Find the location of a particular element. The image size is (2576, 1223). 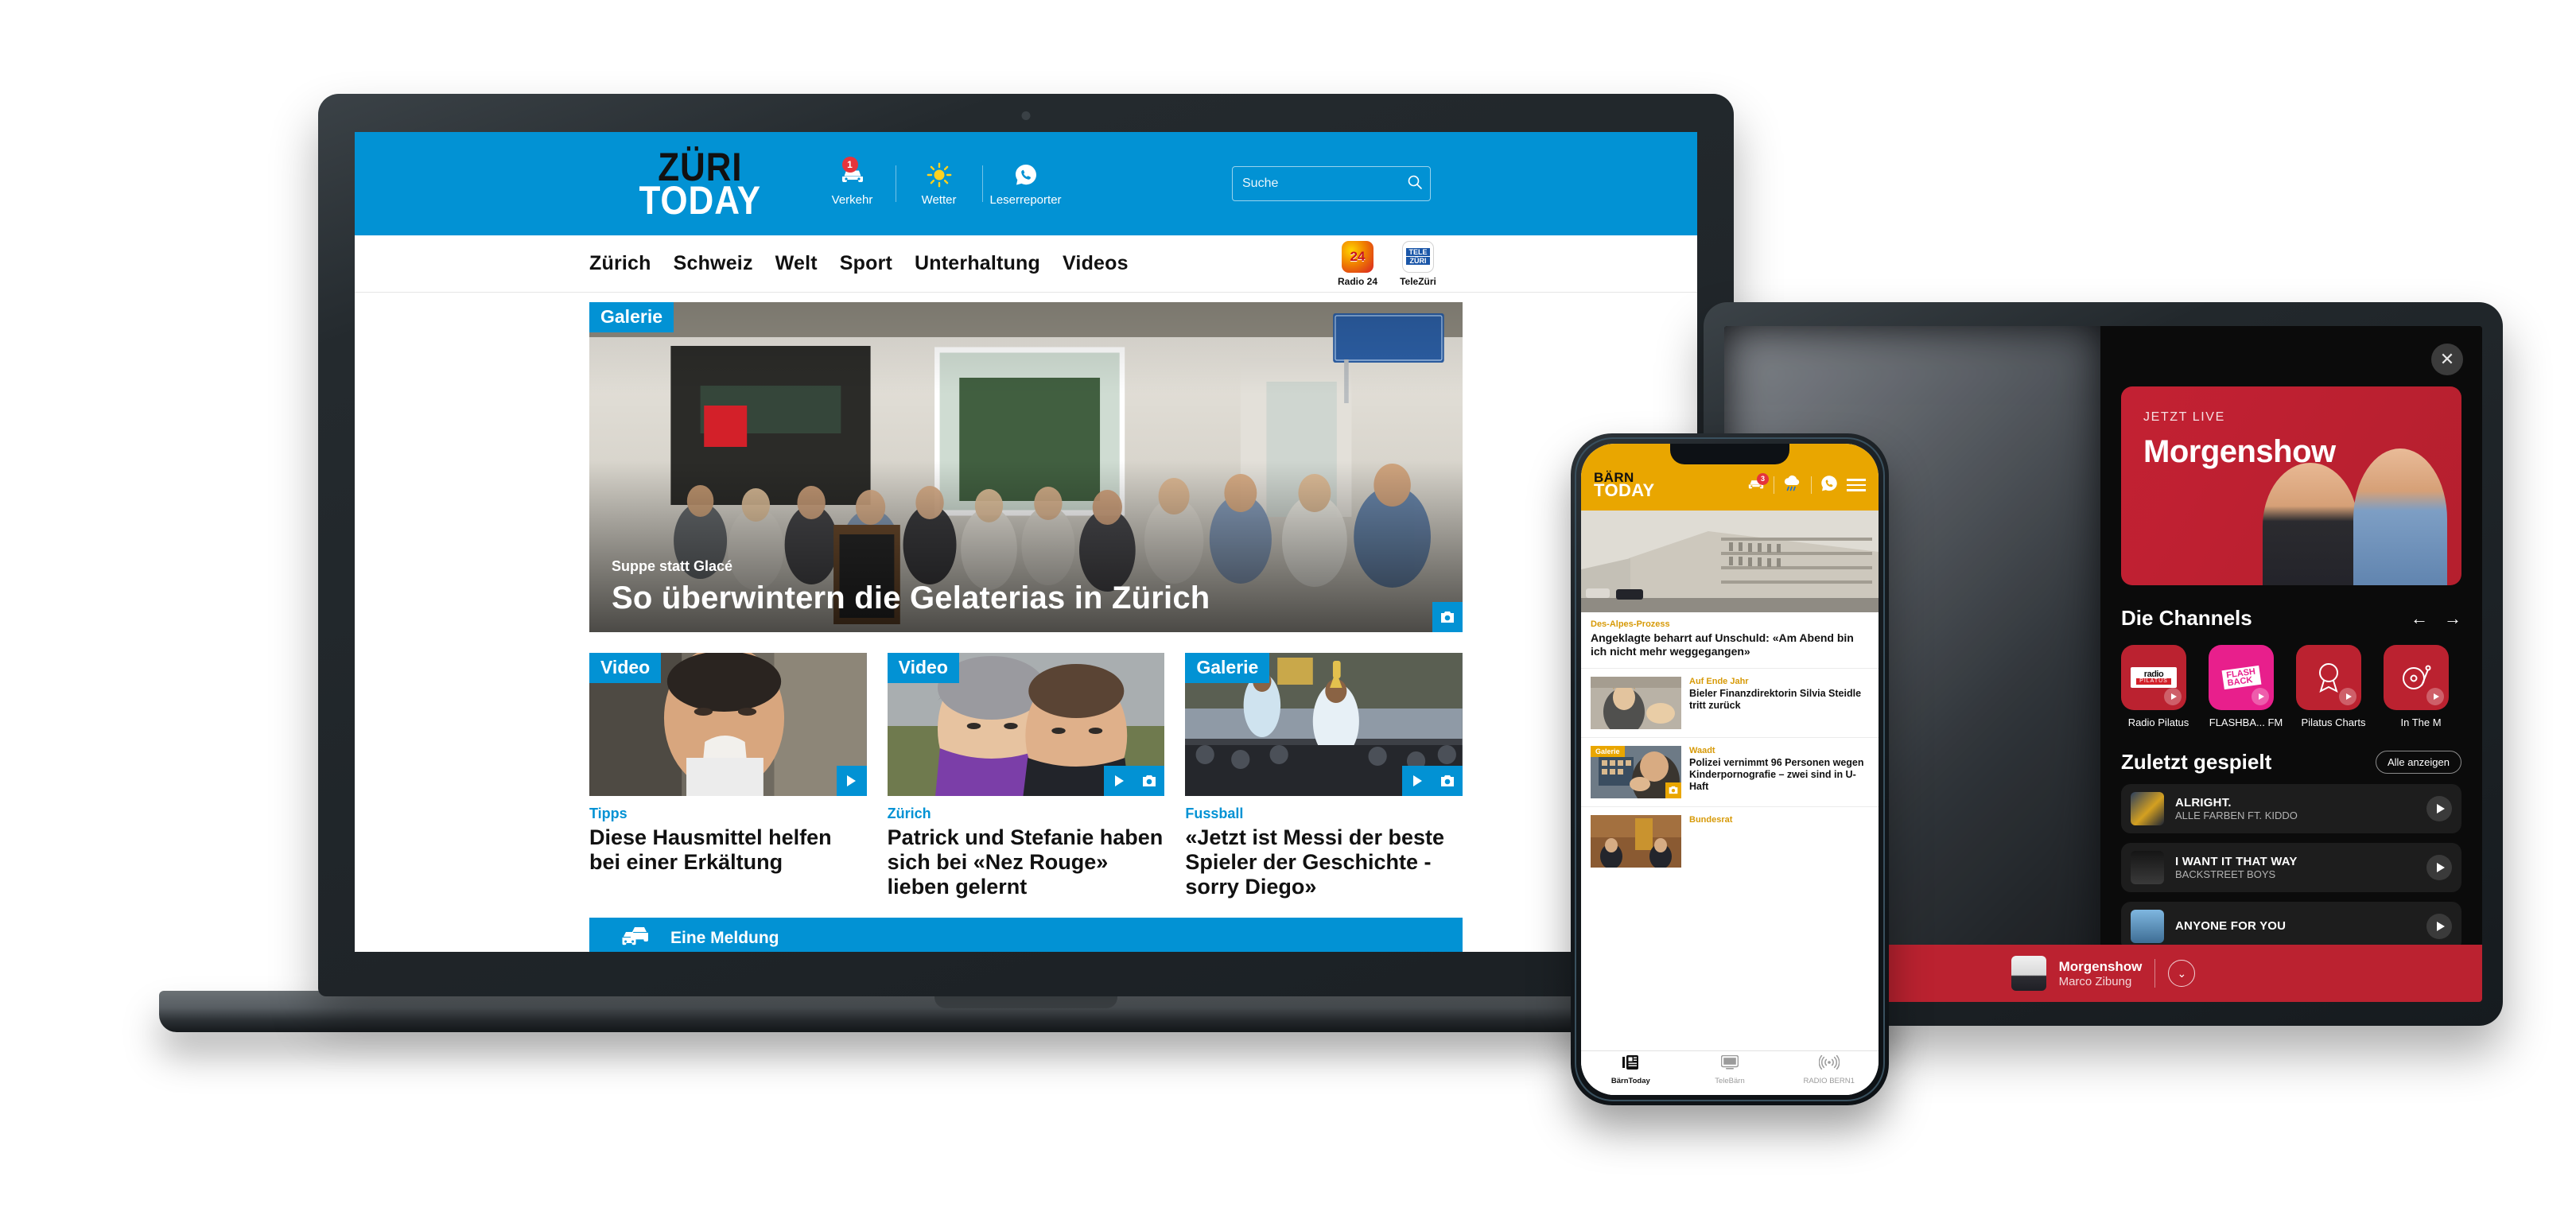

card-kicker: Tipps is located at coordinates (608, 813).